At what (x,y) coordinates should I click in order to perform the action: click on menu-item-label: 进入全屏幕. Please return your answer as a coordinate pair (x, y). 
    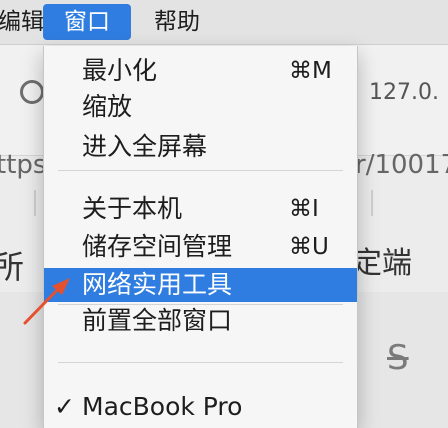
    Looking at the image, I should click on (145, 146).